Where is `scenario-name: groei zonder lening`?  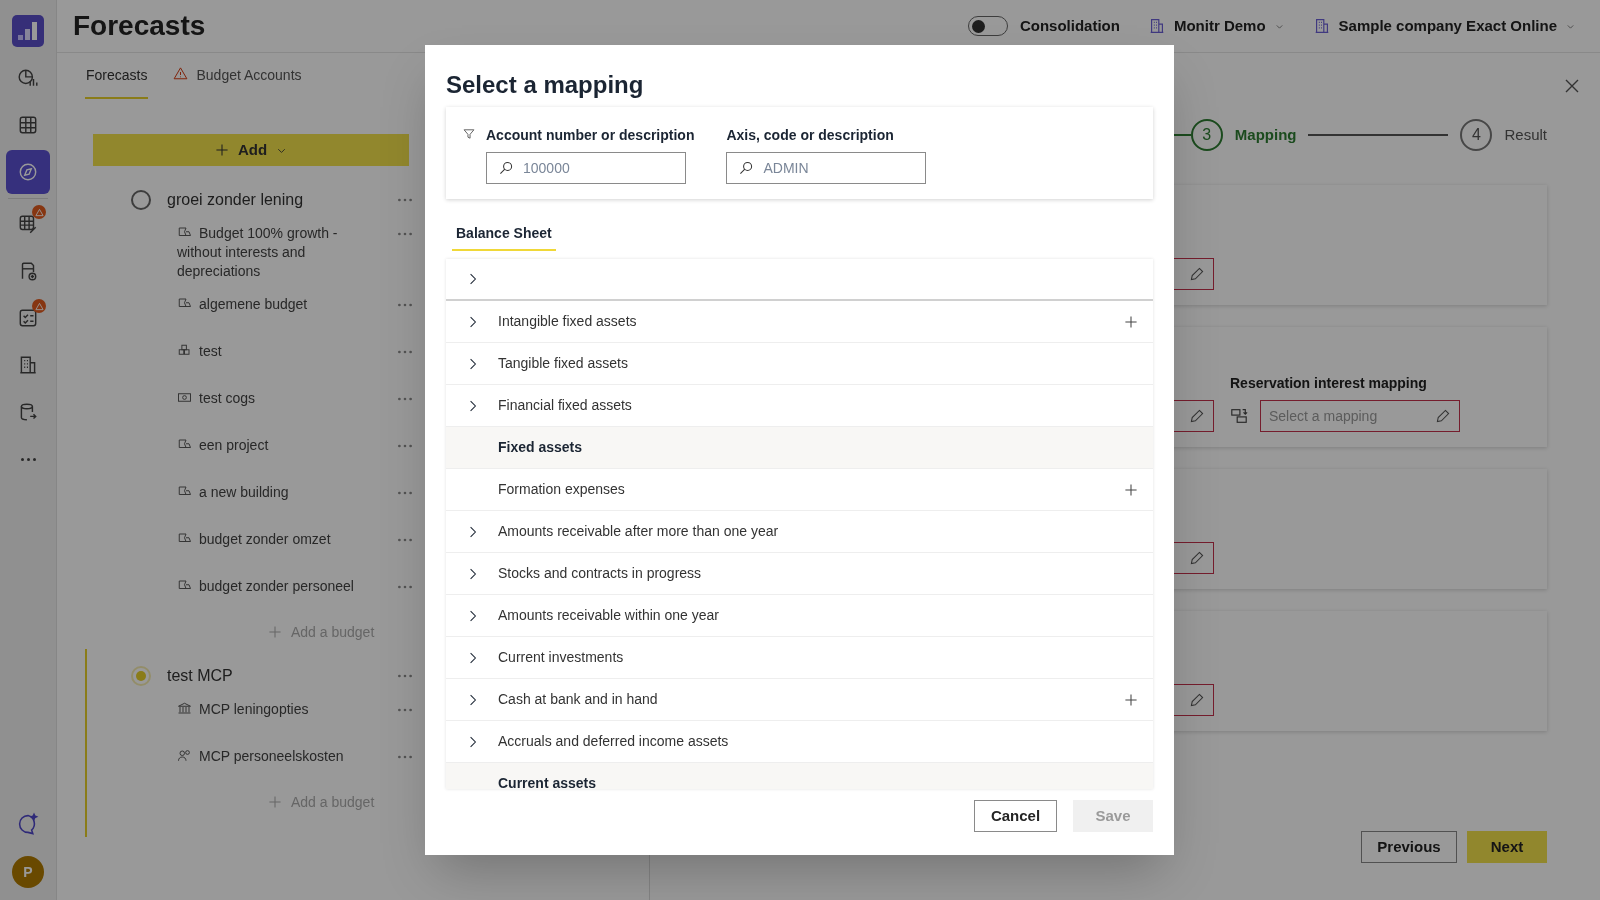
scenario-name: groei zonder lening is located at coordinates (282, 200).